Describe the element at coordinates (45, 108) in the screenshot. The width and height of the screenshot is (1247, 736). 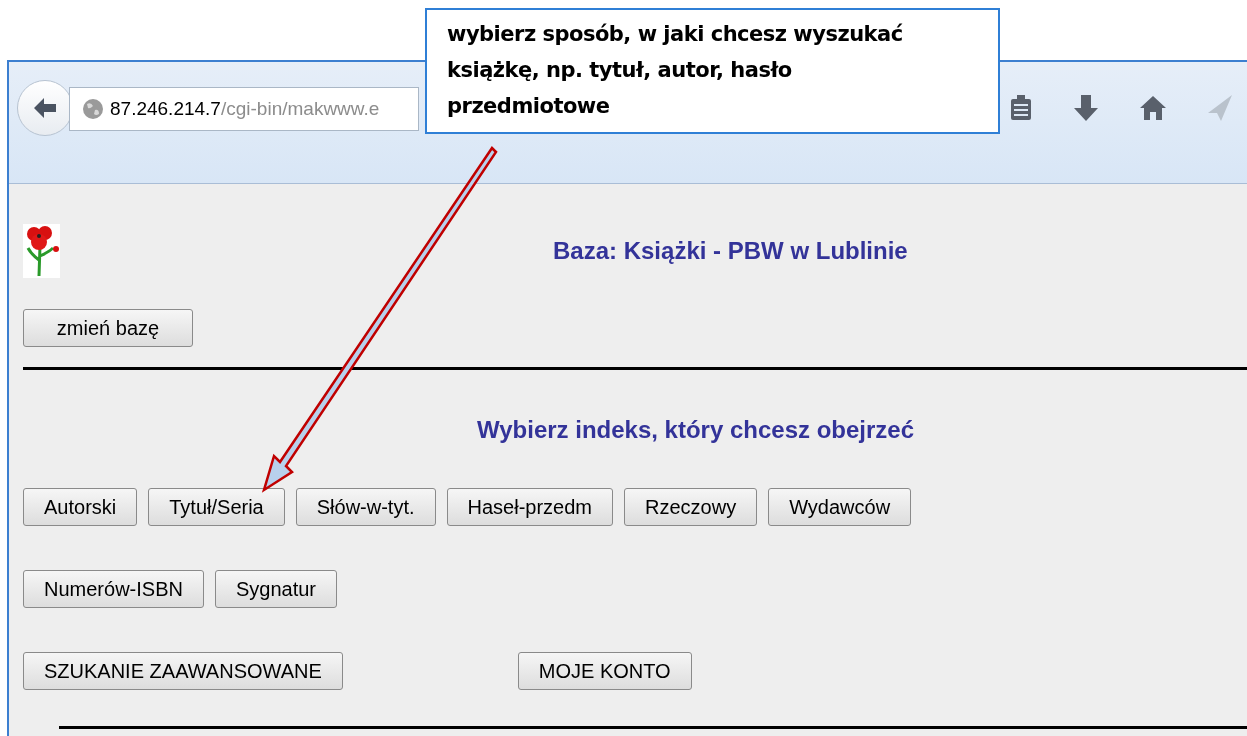
I see `back-arrow-icon` at that location.